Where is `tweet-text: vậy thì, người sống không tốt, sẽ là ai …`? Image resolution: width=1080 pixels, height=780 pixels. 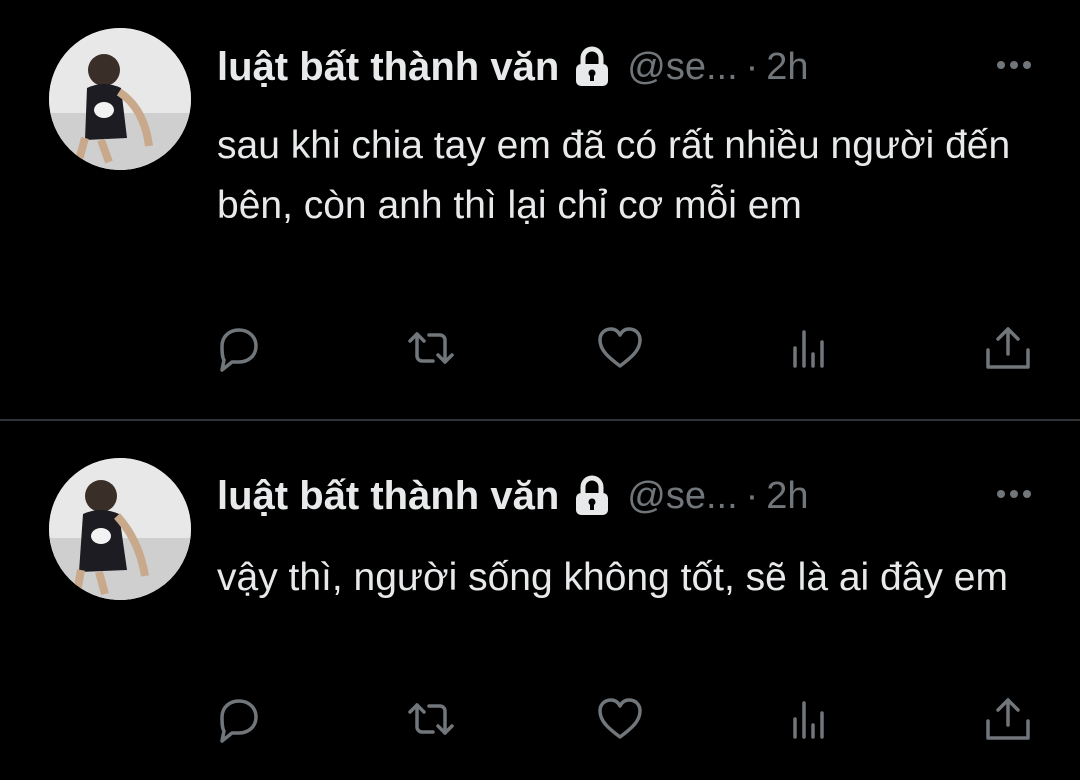 tweet-text: vậy thì, người sống không tốt, sẽ là ai … is located at coordinates (612, 577).